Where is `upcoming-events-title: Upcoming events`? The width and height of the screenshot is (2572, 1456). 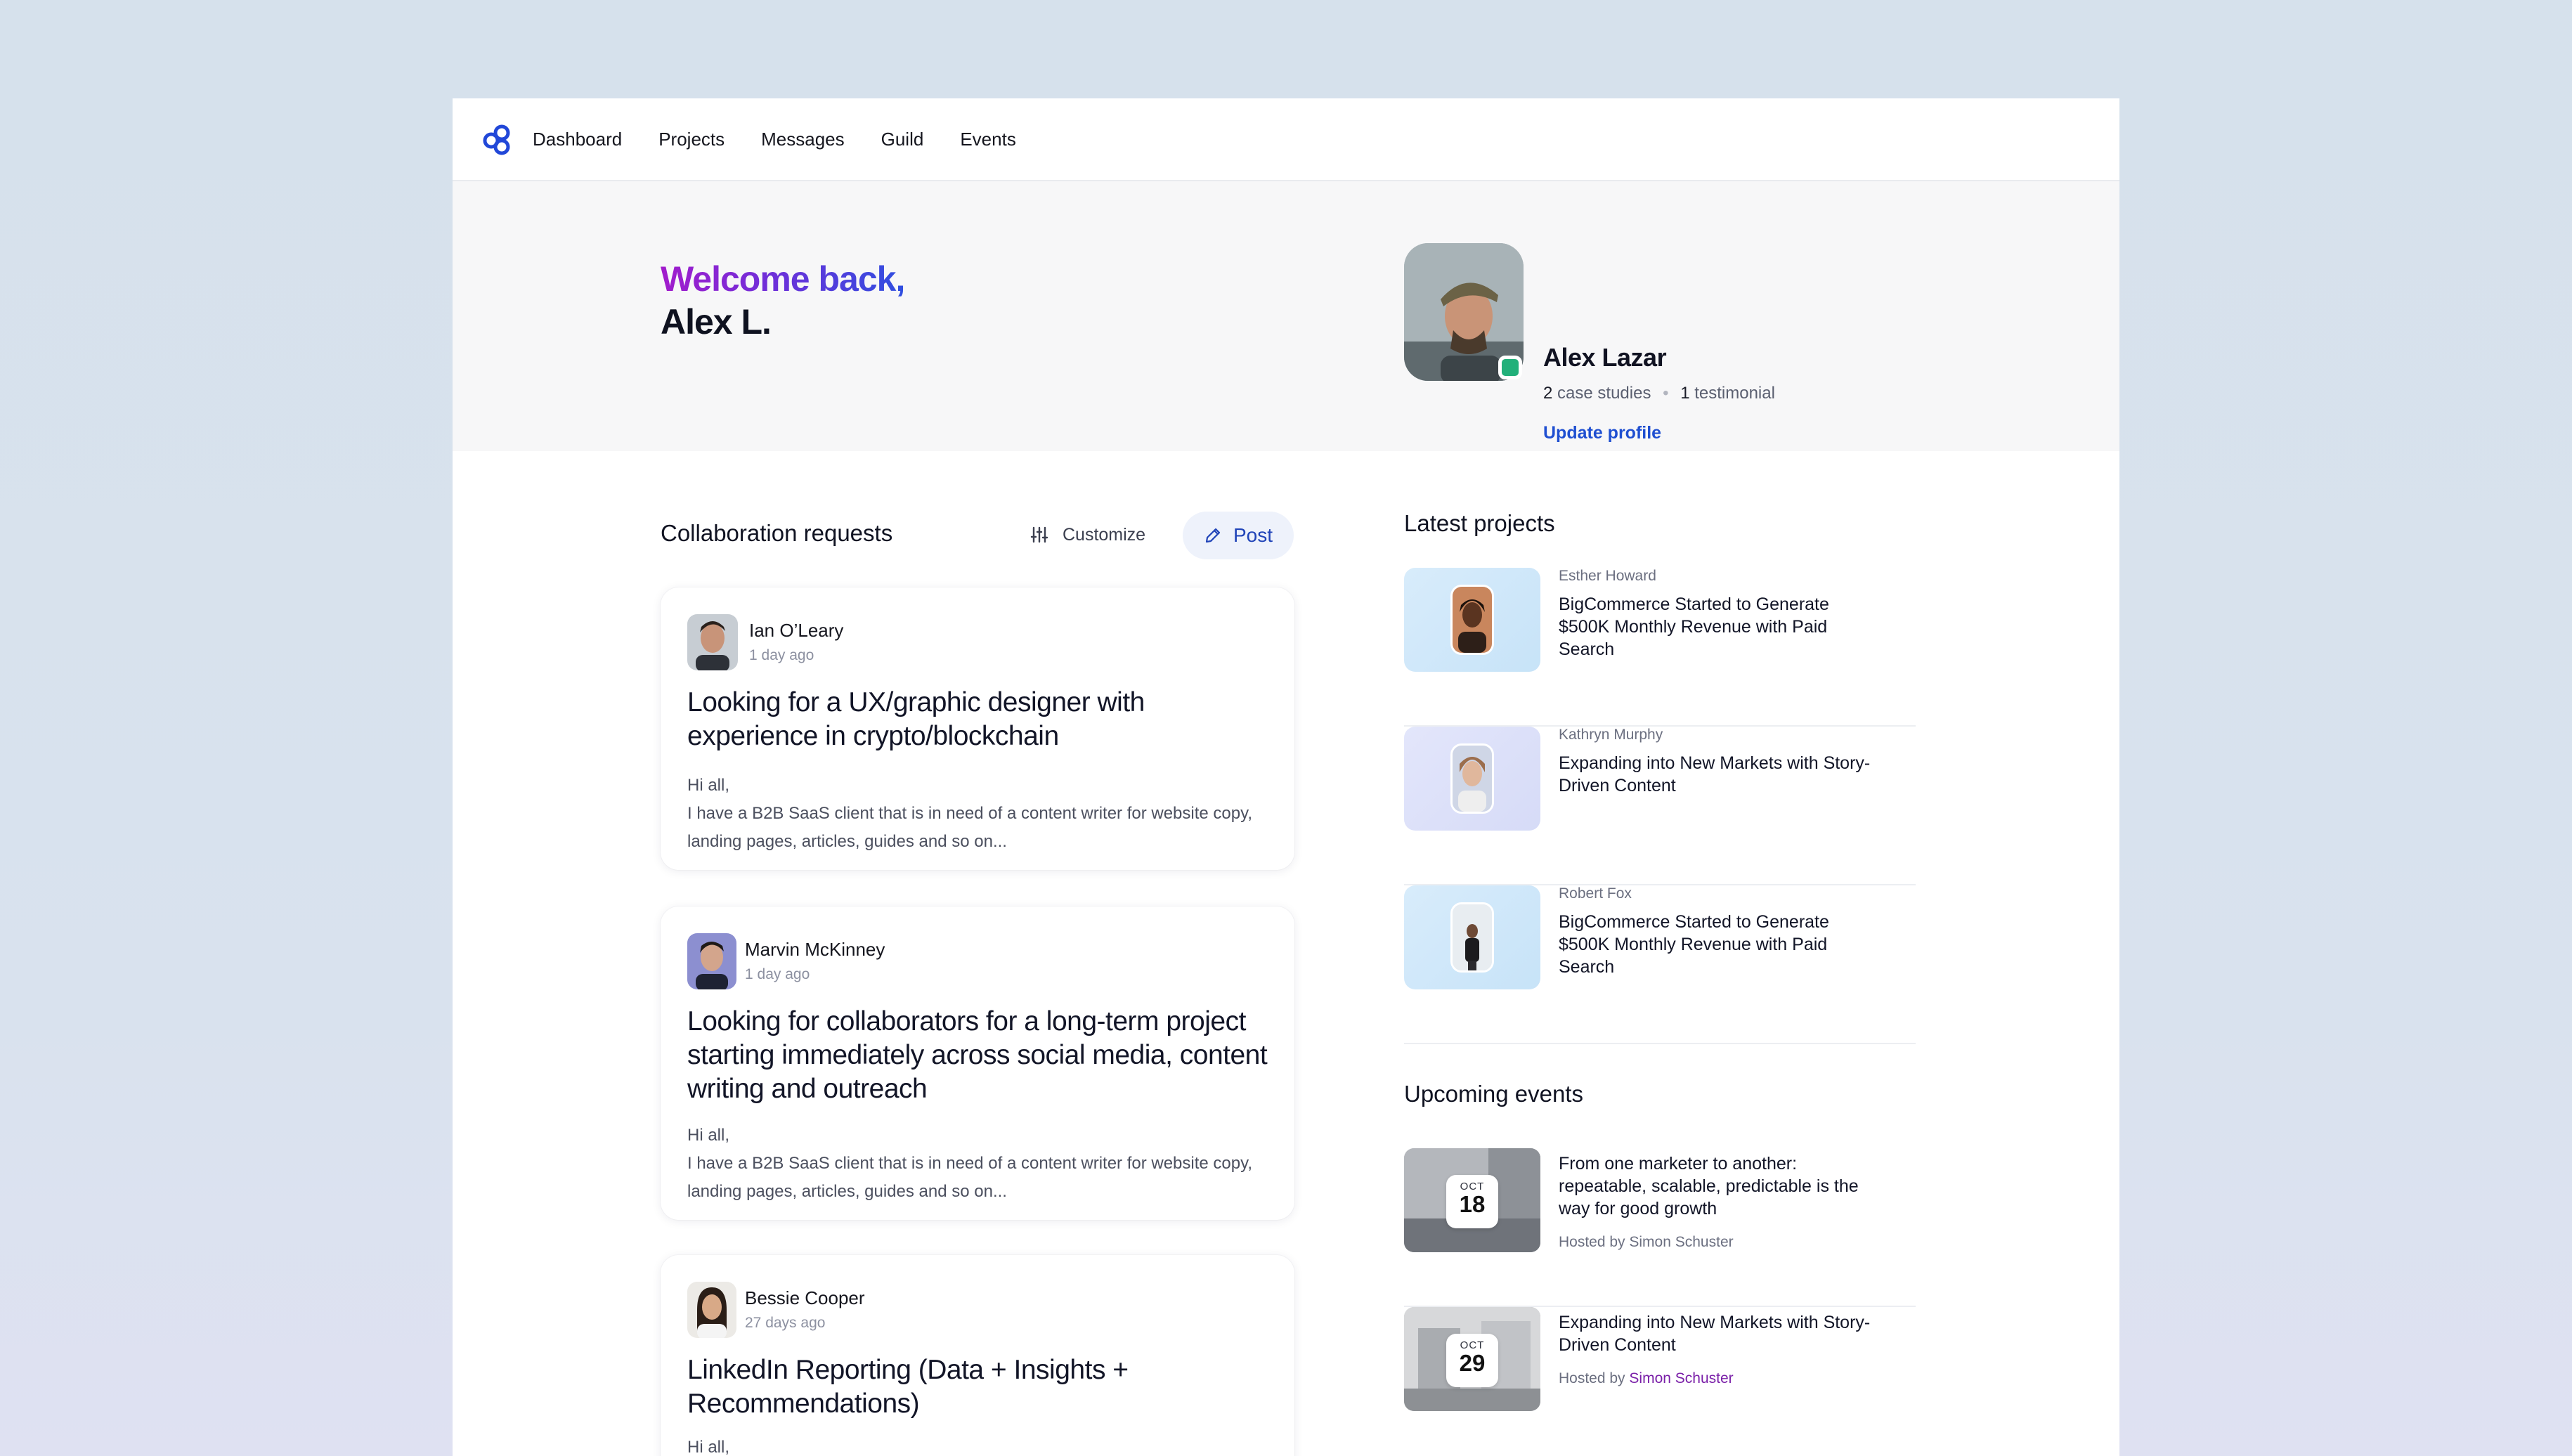 upcoming-events-title: Upcoming events is located at coordinates (1493, 1094).